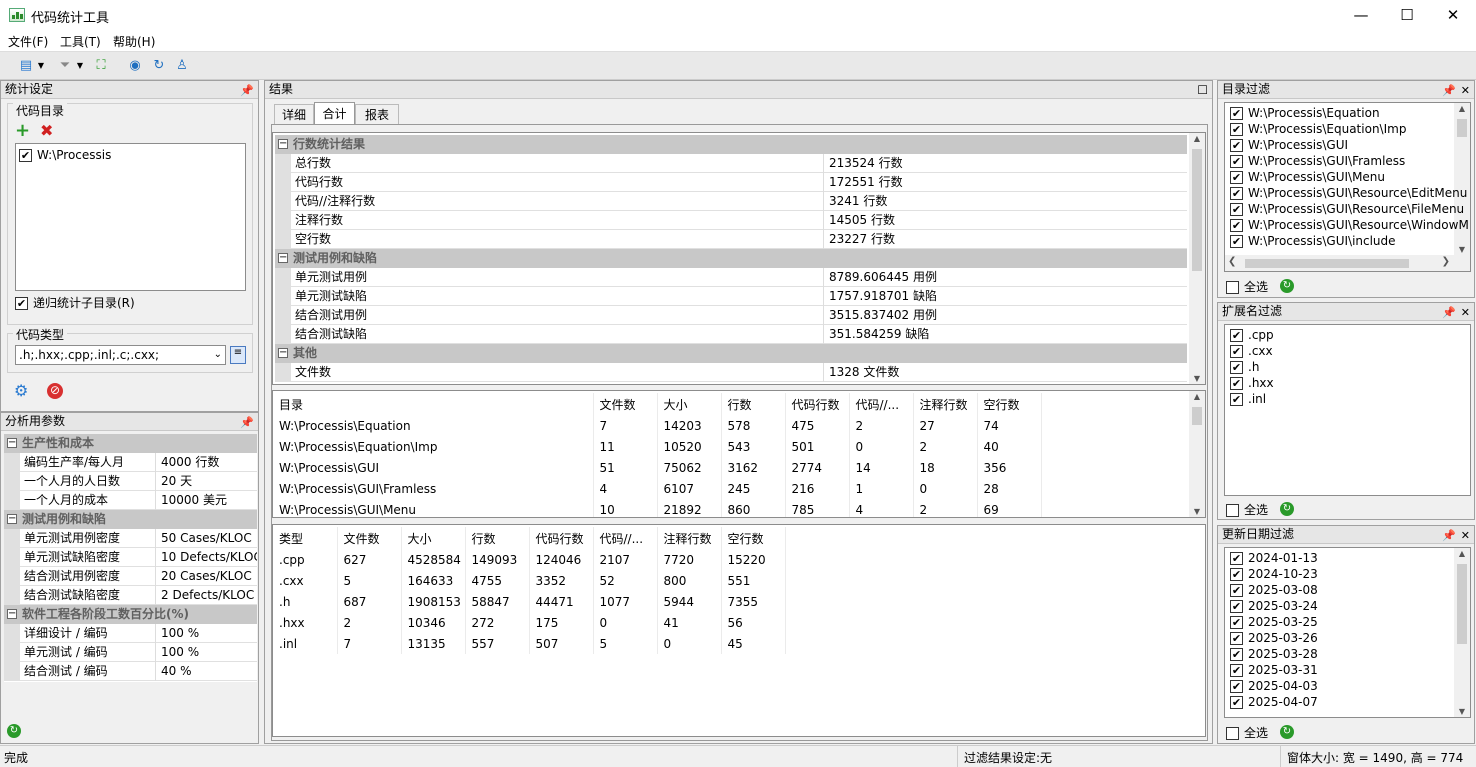 The image size is (1476, 767). What do you see at coordinates (1348, 177) in the screenshot?
I see `filter-item: ✔ W:\Processis\GUI\Menu` at bounding box center [1348, 177].